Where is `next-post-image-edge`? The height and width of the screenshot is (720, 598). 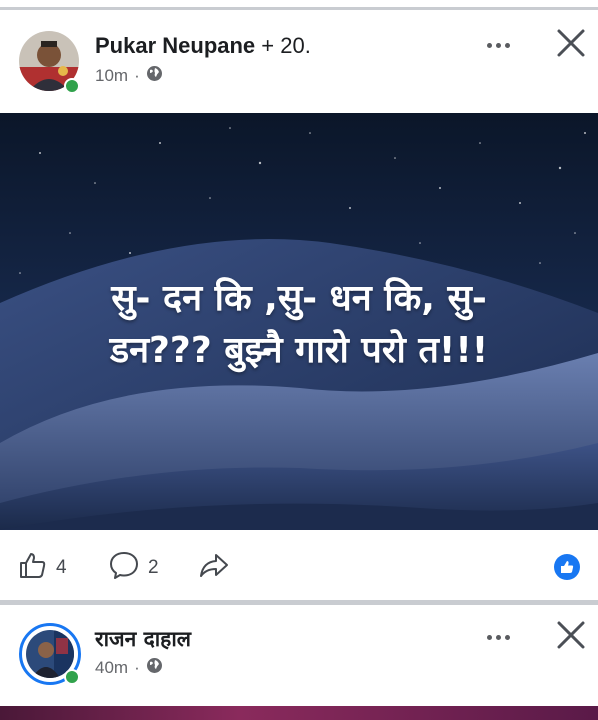
next-post-image-edge is located at coordinates (299, 713).